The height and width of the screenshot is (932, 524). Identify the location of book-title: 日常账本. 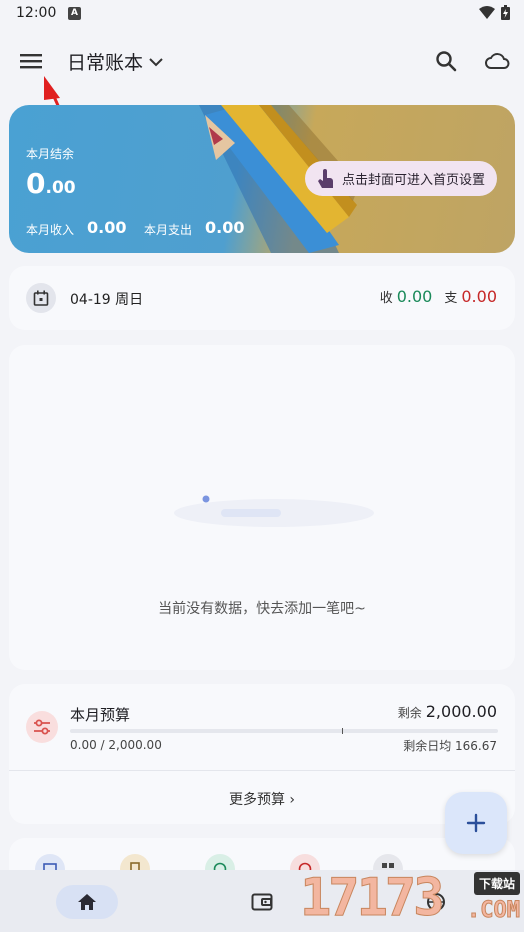
(105, 63).